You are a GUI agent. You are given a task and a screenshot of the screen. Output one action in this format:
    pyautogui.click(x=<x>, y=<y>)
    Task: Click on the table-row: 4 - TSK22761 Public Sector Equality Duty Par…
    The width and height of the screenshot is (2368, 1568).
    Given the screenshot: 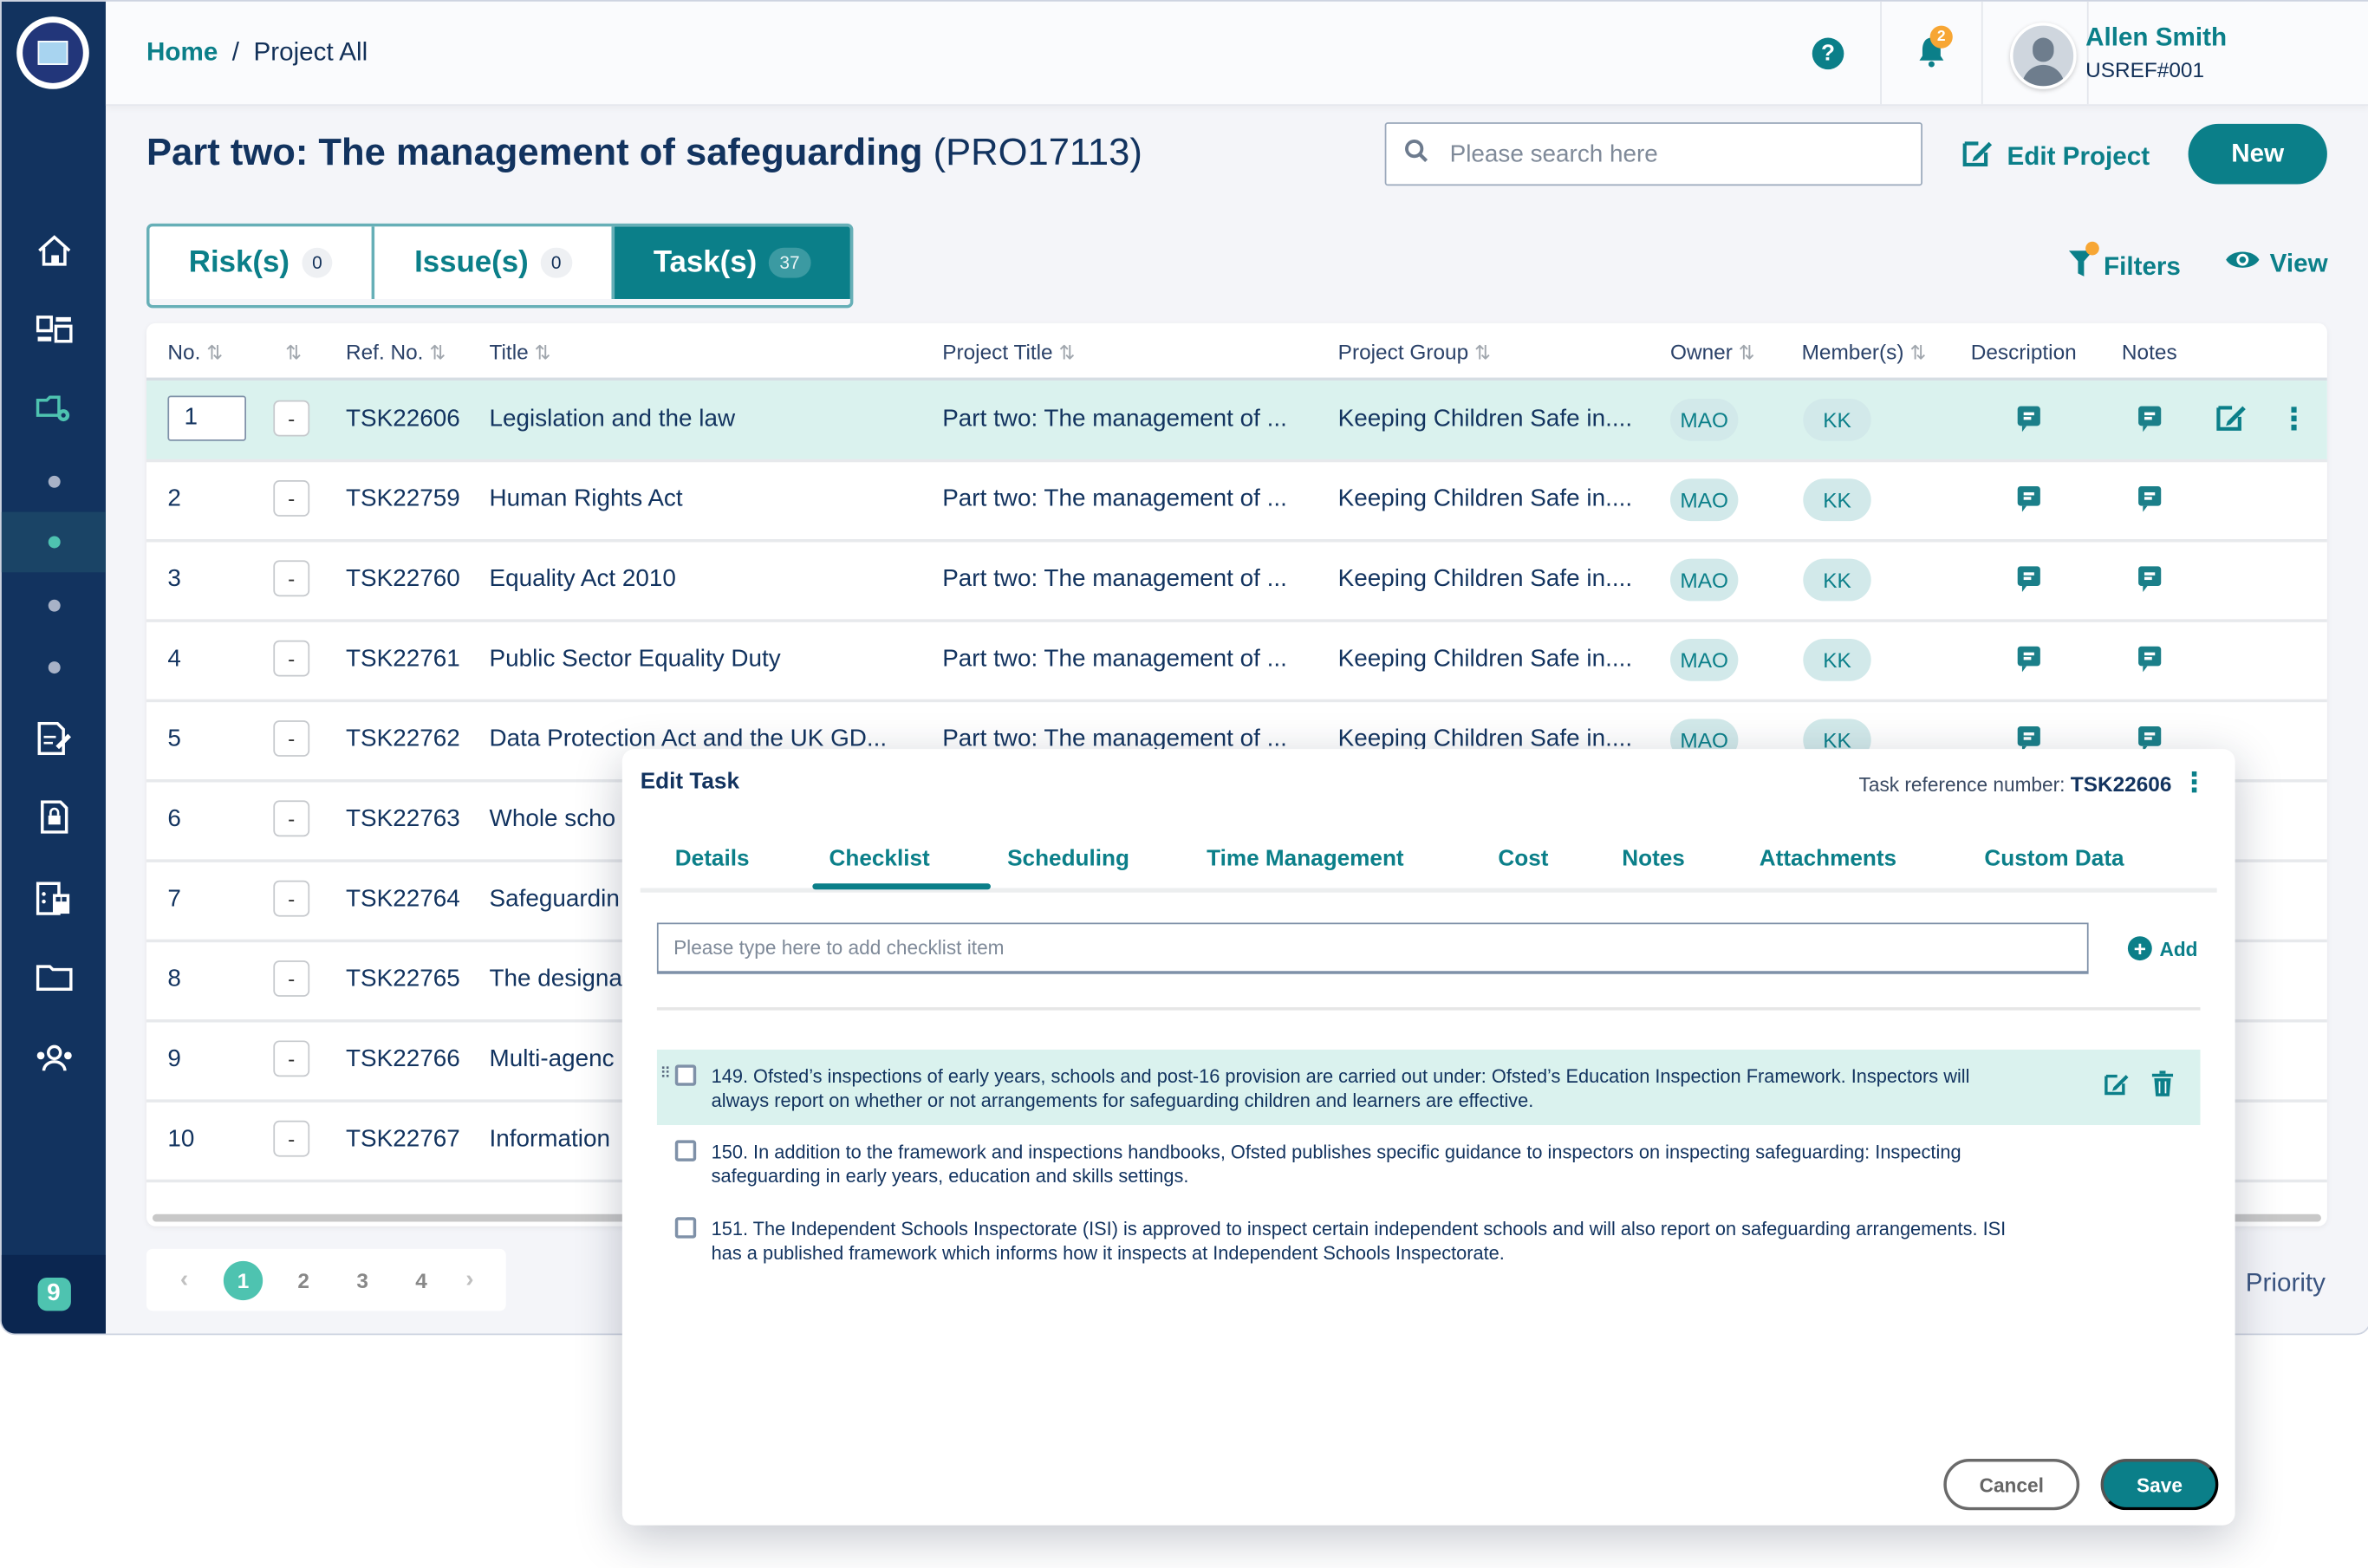 What is the action you would take?
    pyautogui.click(x=1237, y=662)
    